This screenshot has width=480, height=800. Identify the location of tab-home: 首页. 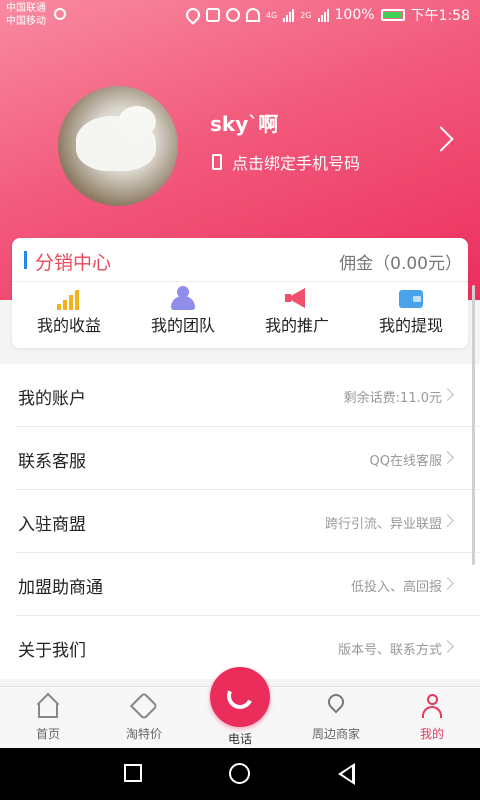
(48, 717).